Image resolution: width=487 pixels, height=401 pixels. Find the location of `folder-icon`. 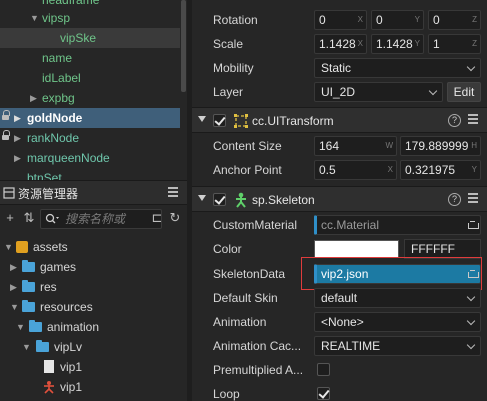

folder-icon is located at coordinates (28, 266).